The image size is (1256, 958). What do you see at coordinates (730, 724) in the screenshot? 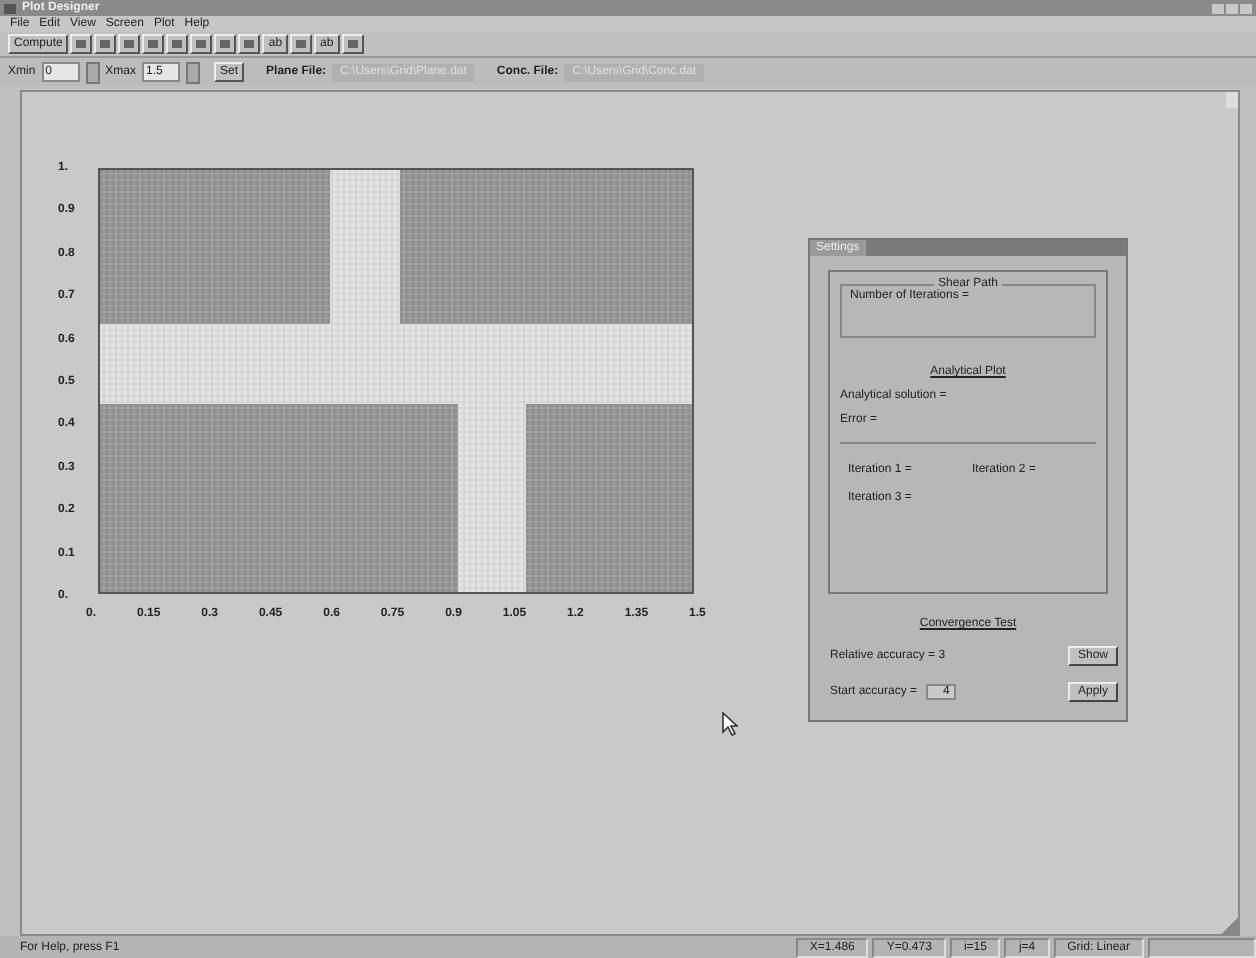
I see `mouse-pointer-icon` at bounding box center [730, 724].